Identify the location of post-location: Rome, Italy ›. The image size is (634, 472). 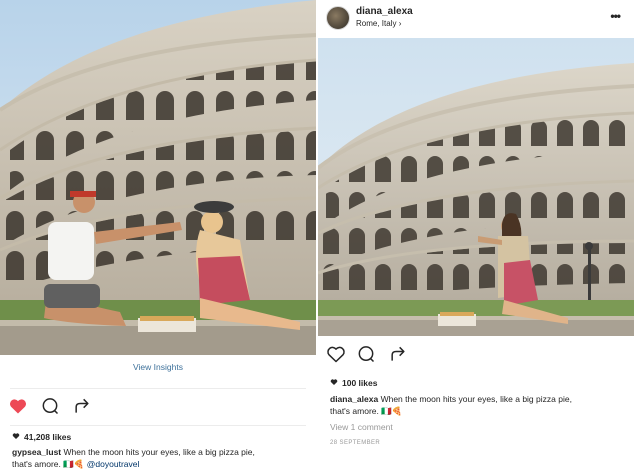
(378, 23).